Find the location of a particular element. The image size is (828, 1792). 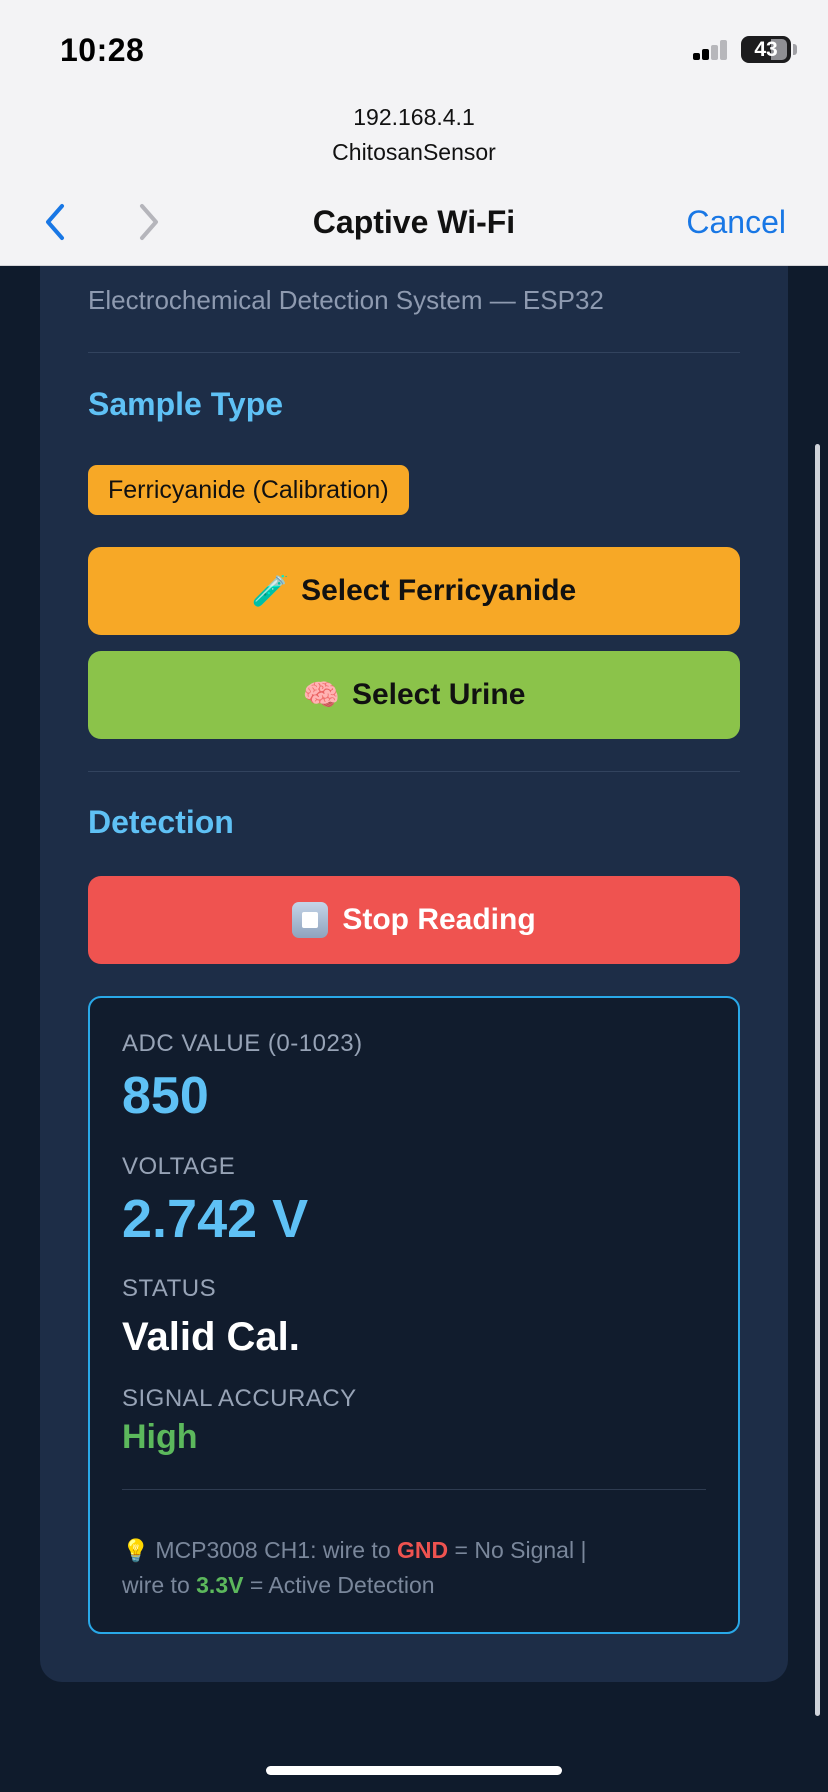

portal-address: 192.168.4.1 is located at coordinates (414, 117).